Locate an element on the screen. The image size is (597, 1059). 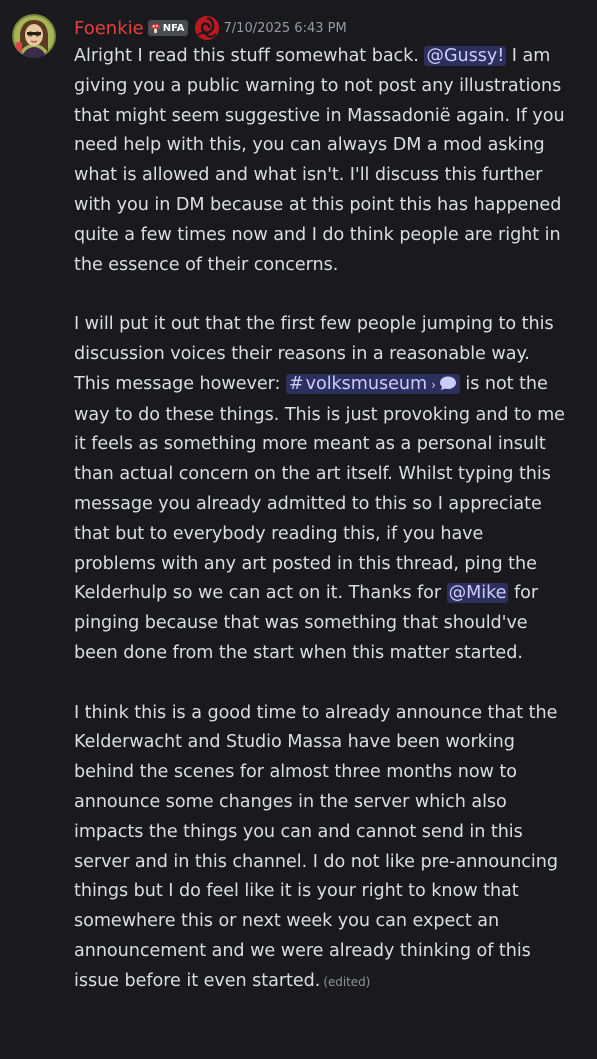
server-tag-label: NFA is located at coordinates (173, 28).